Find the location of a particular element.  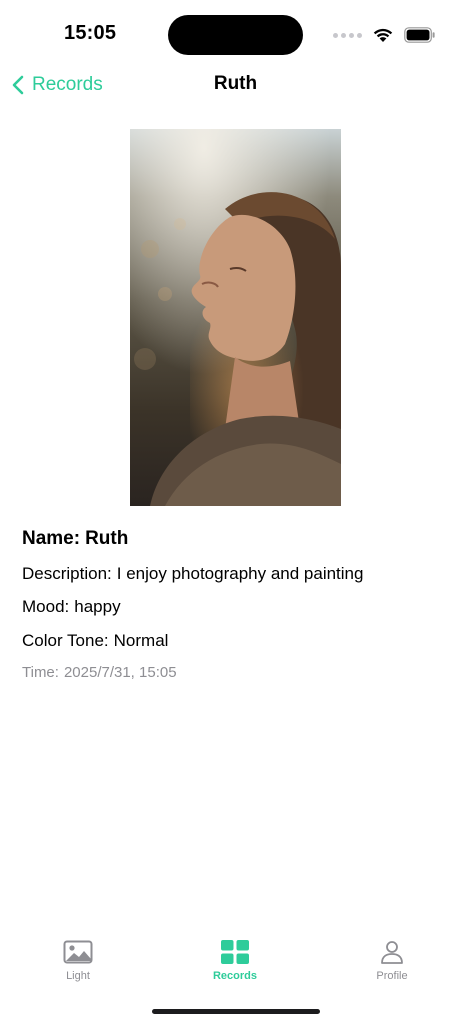

name-value: Ruth is located at coordinates (107, 538).